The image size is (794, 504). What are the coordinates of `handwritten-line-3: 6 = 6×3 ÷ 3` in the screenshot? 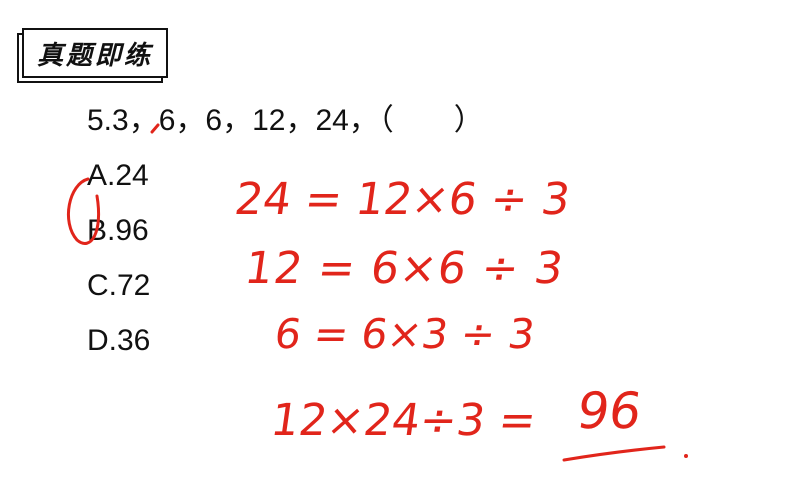 It's located at (404, 334).